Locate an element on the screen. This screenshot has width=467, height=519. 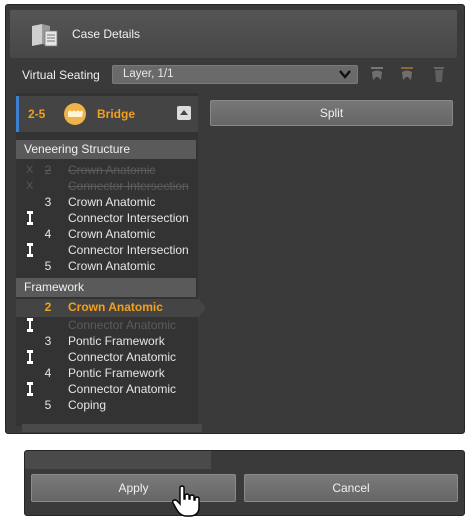
virtual-seating-row: Virtual Seating Layer, 1/1 is located at coordinates (236, 75).